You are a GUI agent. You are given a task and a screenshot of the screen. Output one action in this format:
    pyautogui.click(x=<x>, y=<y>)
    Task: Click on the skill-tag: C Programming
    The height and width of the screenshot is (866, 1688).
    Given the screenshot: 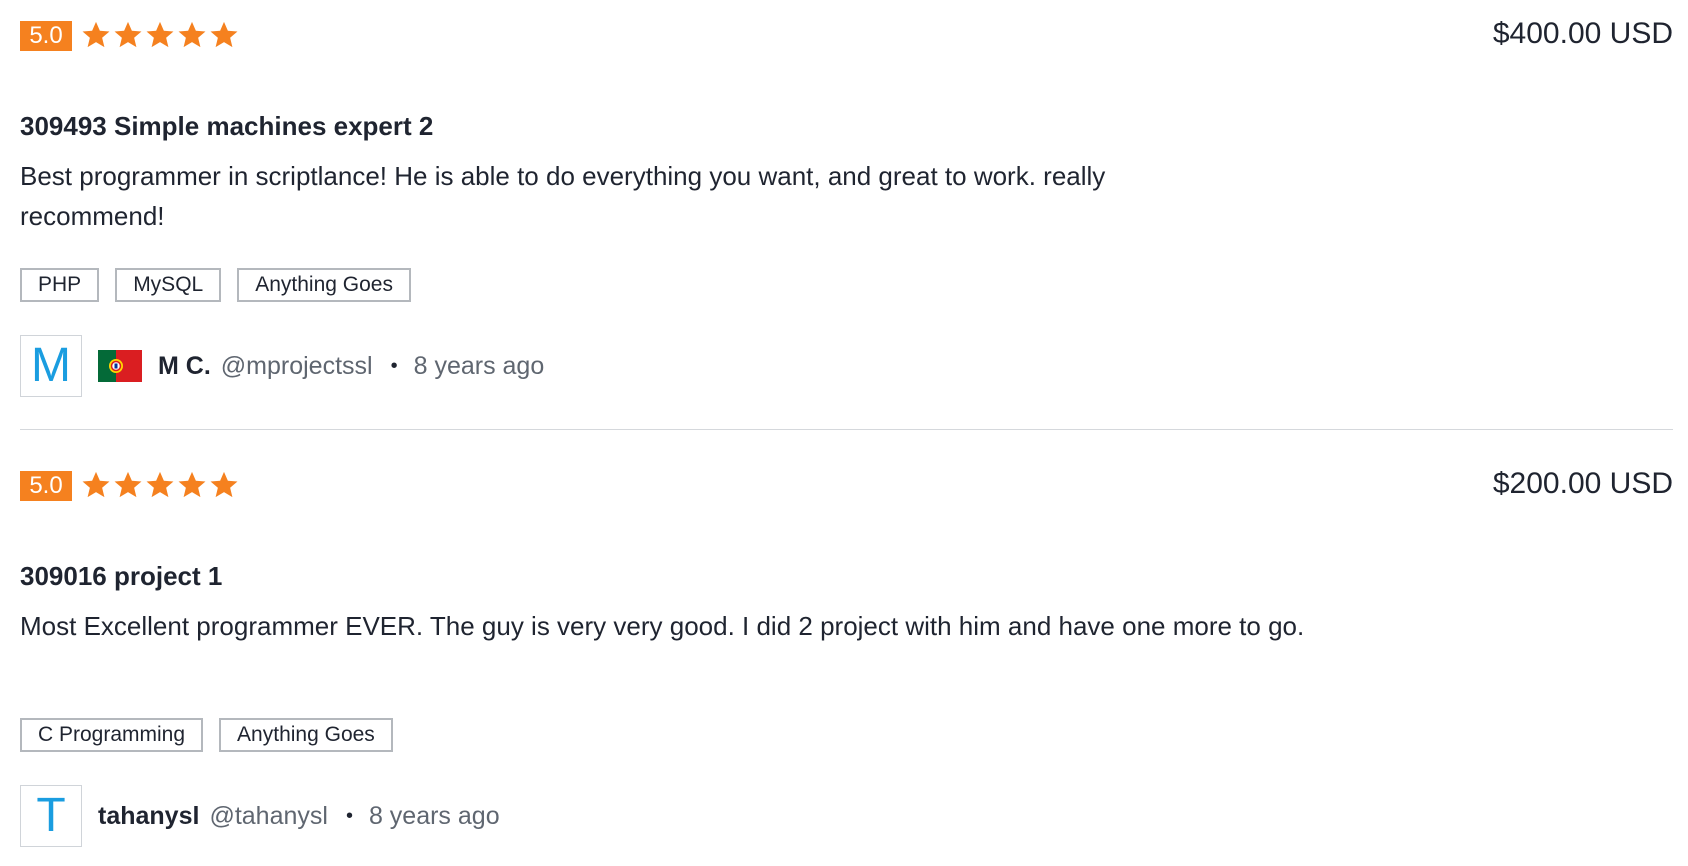 What is the action you would take?
    pyautogui.click(x=112, y=735)
    